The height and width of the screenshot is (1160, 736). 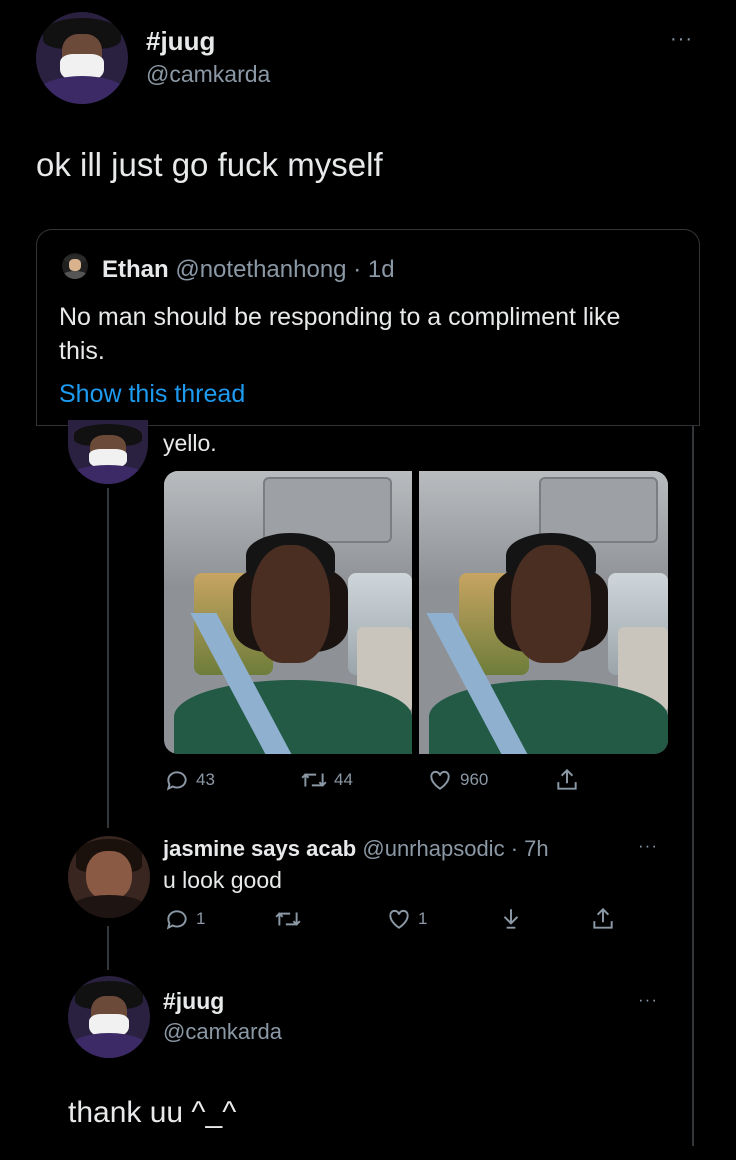 I want to click on reply1-header: jasmine says acab @unrhapsodic · 7h, so click(x=356, y=849).